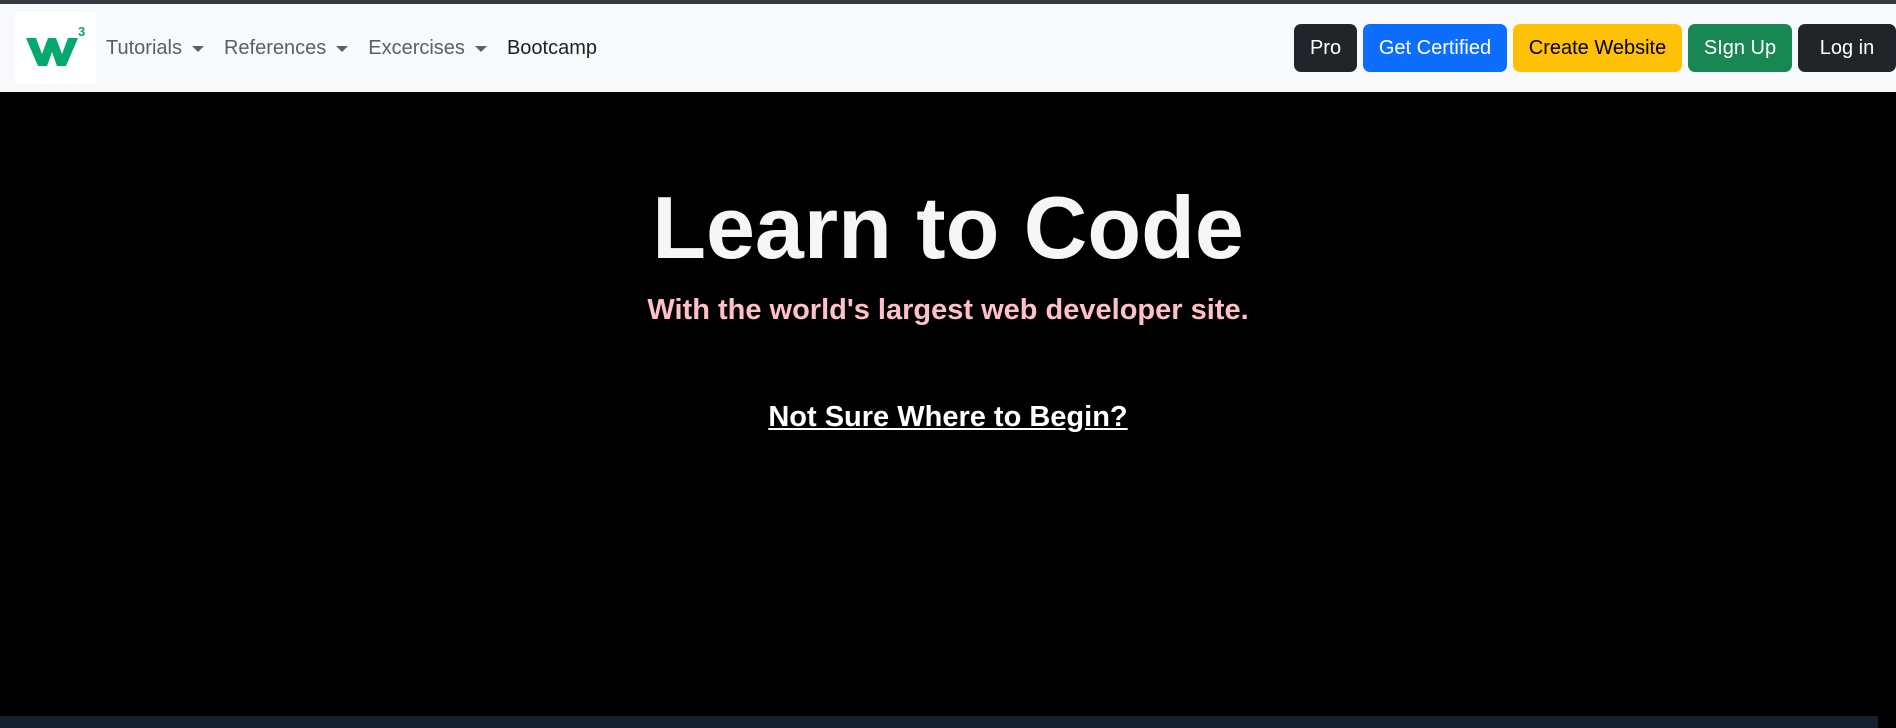  Describe the element at coordinates (1740, 48) in the screenshot. I see `sign-up-button: SIgn Up` at that location.